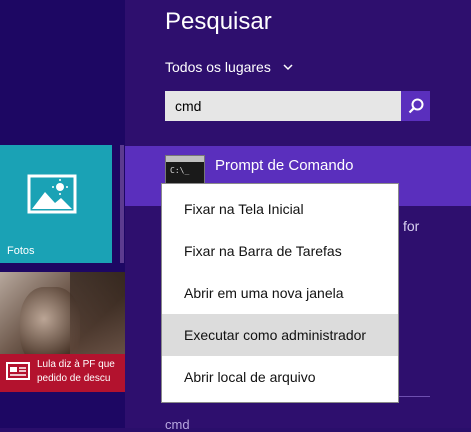  Describe the element at coordinates (411, 226) in the screenshot. I see `background-result-text: for` at that location.